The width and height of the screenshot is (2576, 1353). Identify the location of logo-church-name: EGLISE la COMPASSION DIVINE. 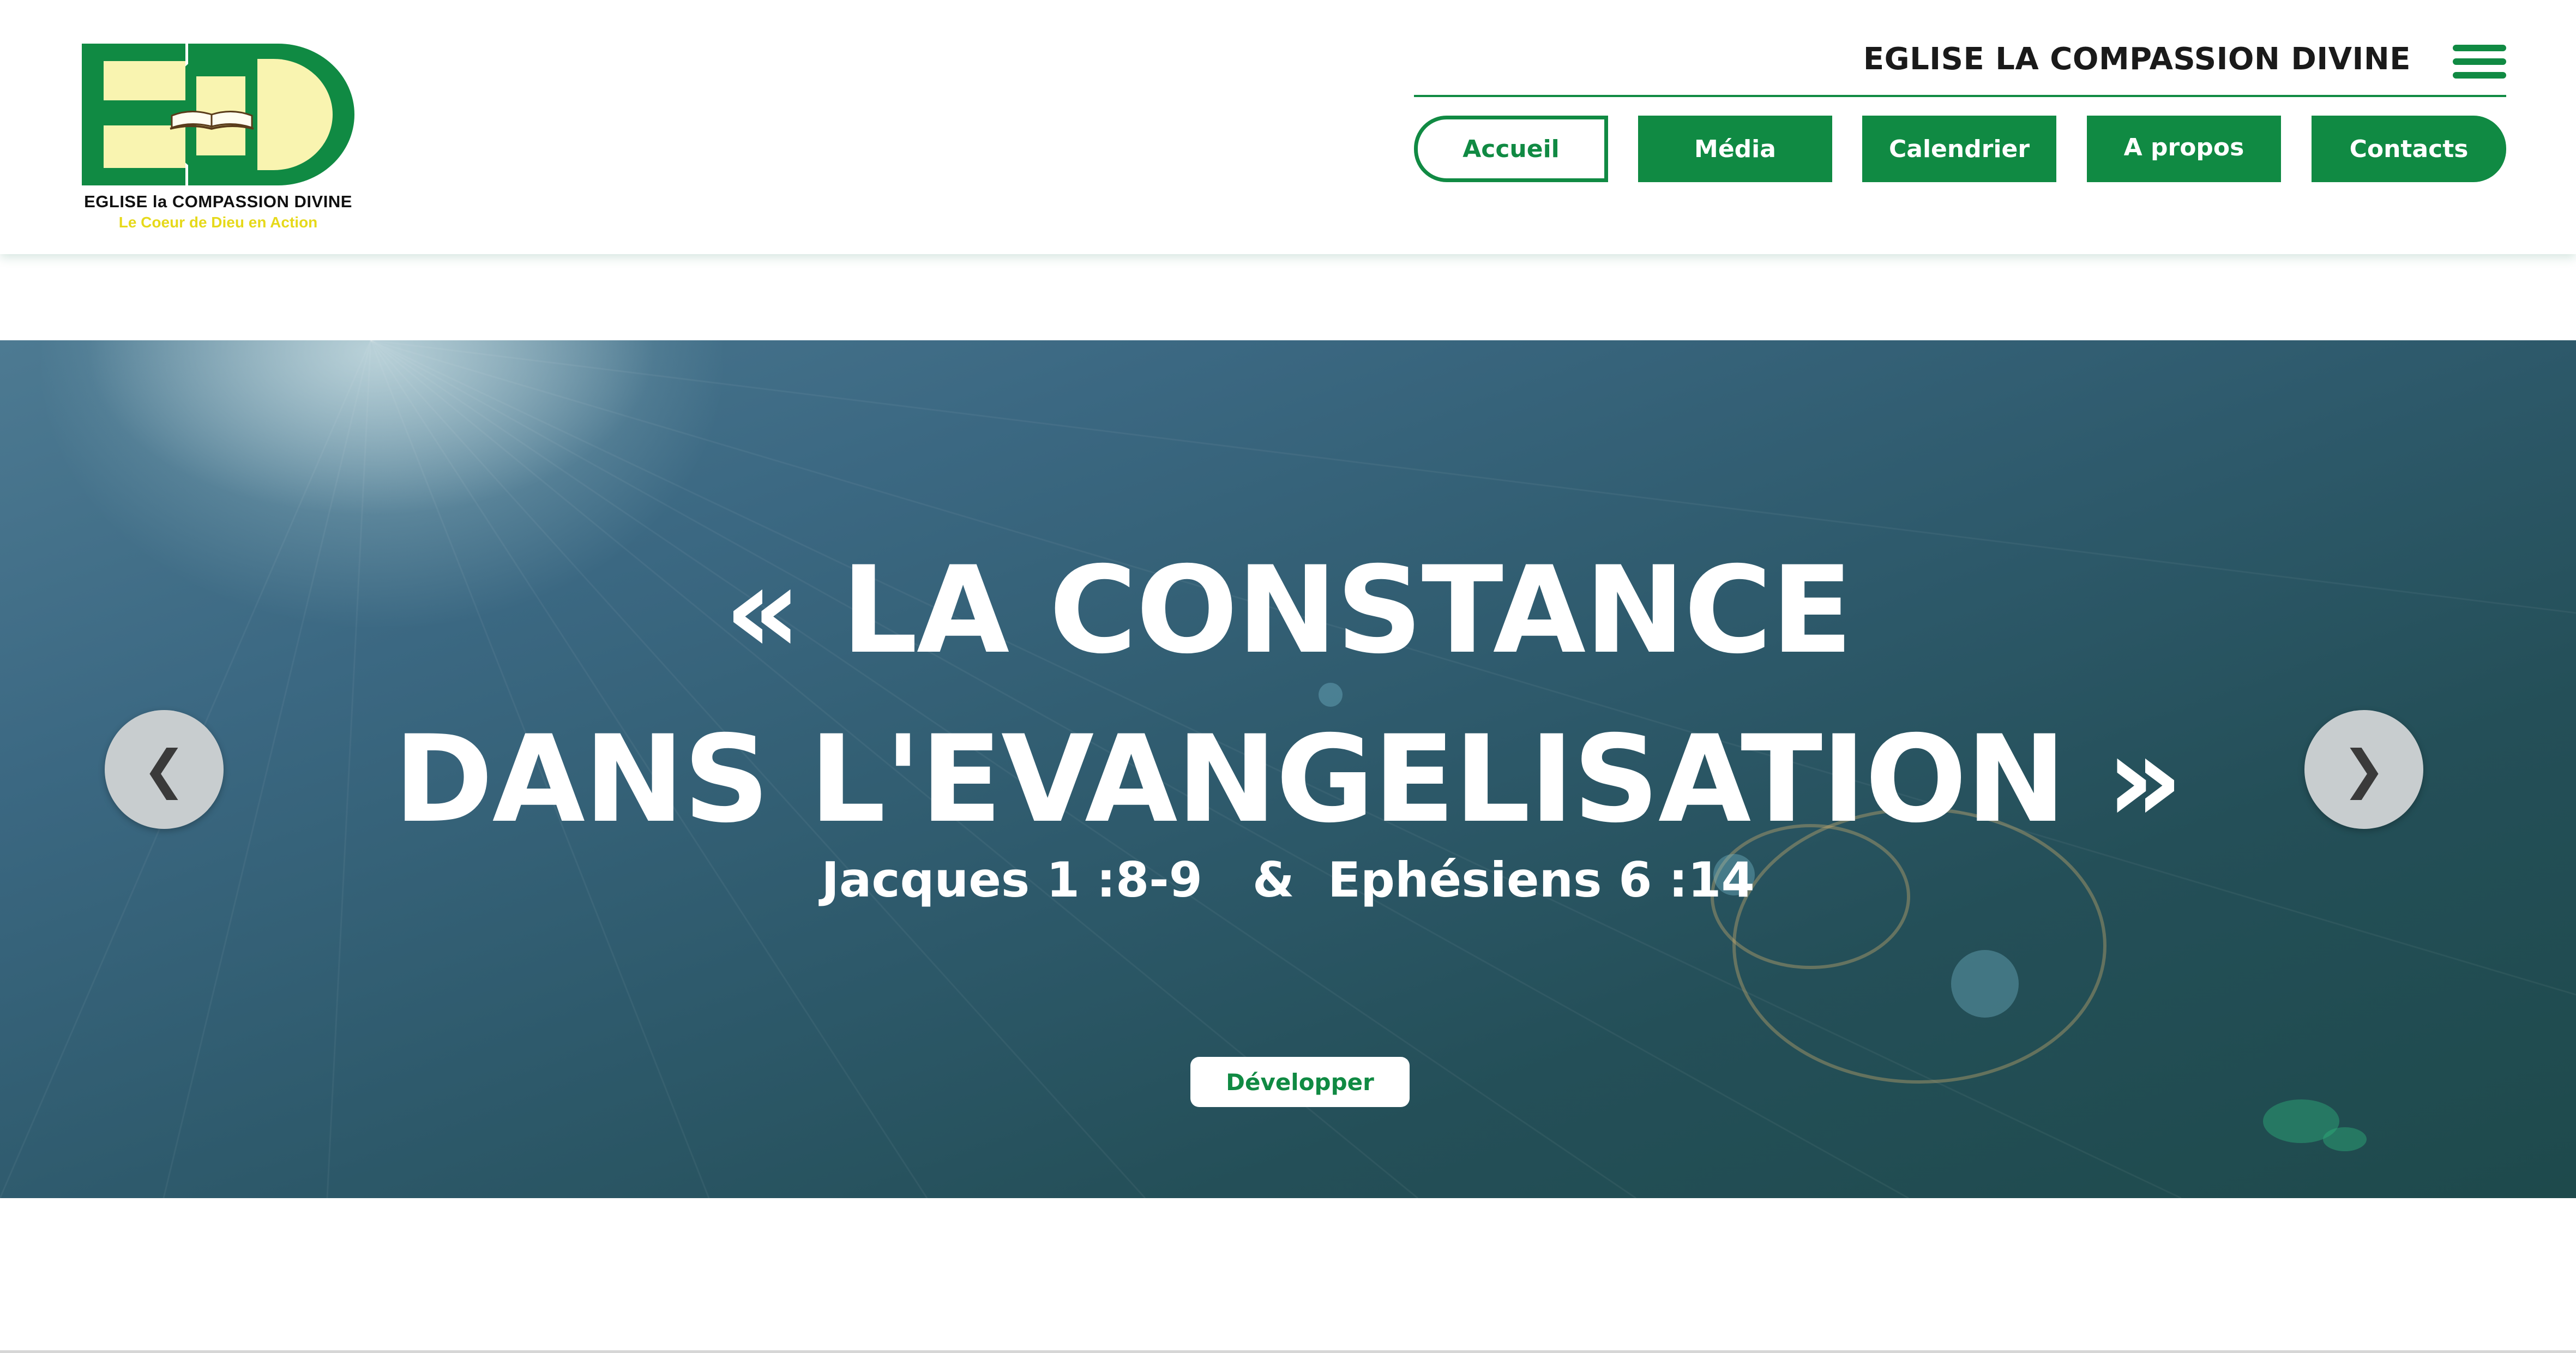
(218, 201).